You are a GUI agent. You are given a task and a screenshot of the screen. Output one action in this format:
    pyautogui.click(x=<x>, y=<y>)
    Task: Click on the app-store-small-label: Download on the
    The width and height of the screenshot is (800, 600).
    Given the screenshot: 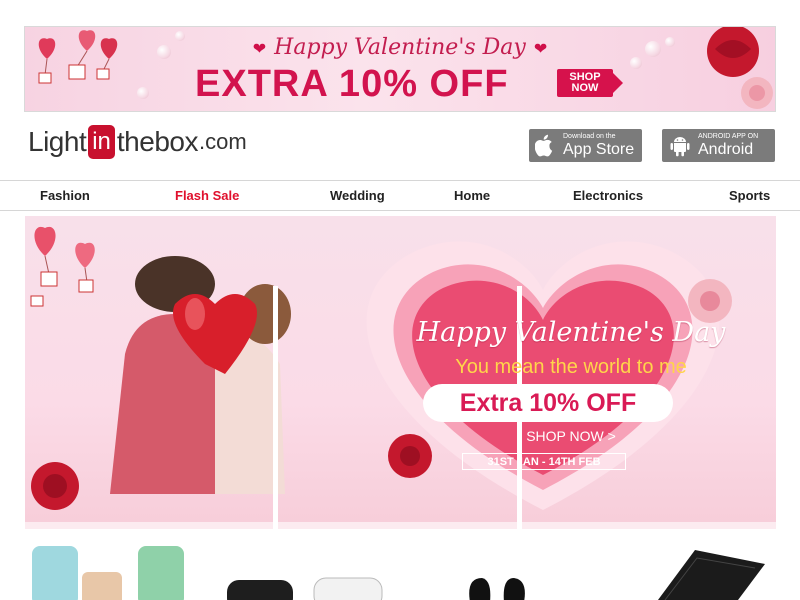 What is the action you would take?
    pyautogui.click(x=589, y=136)
    